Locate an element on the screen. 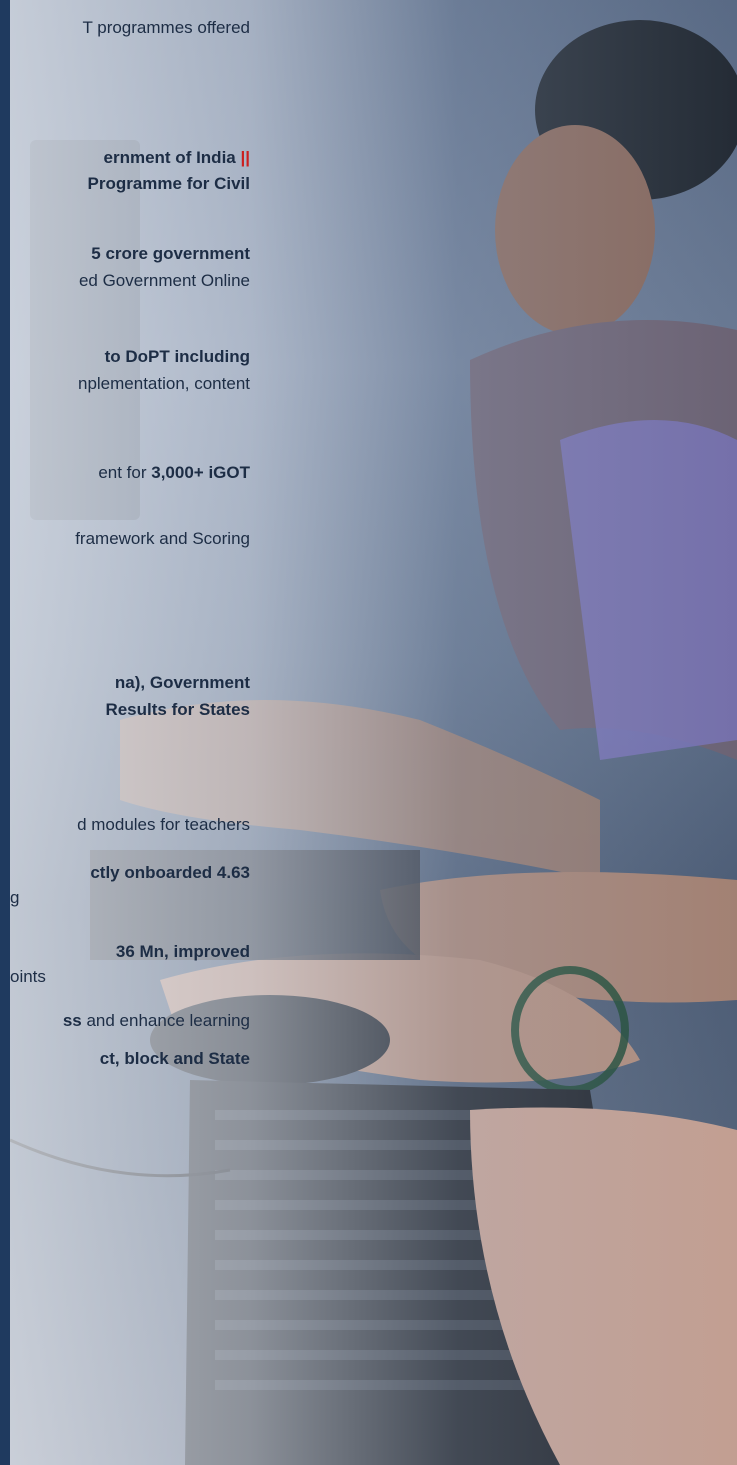  line-programme-for-civil: Programme for Civil is located at coordinates (169, 183).